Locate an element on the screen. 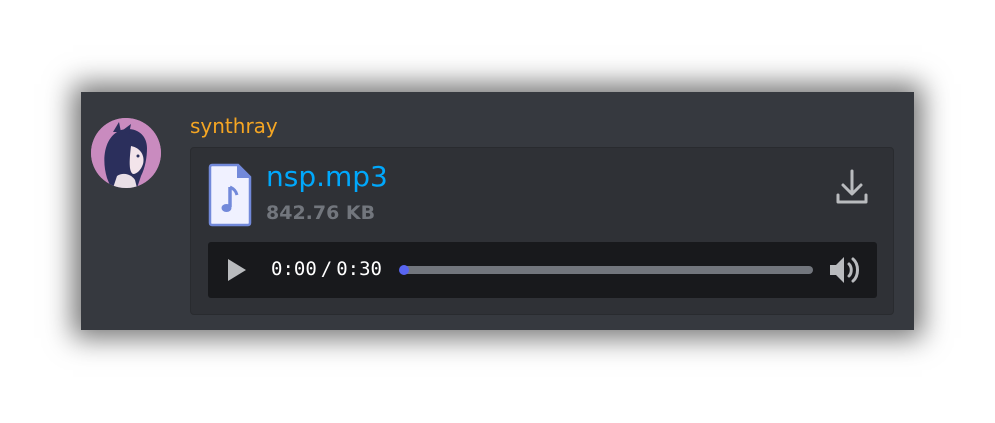  progress-bar is located at coordinates (606, 270).